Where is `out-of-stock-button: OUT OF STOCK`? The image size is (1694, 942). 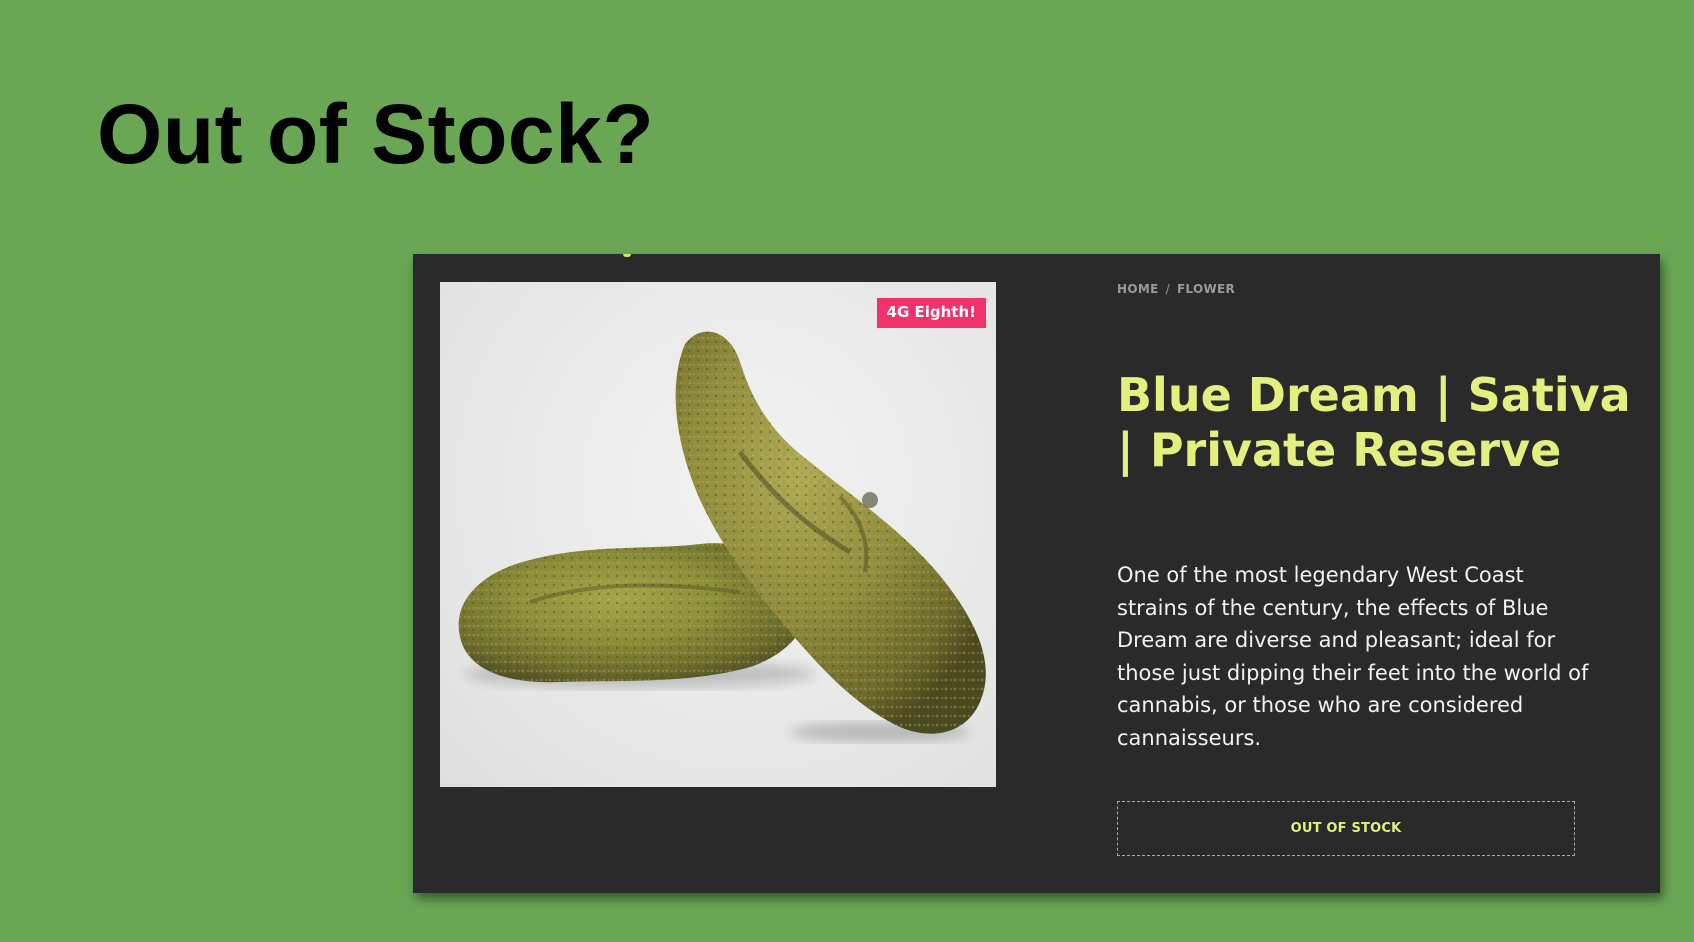 out-of-stock-button: OUT OF STOCK is located at coordinates (1346, 828).